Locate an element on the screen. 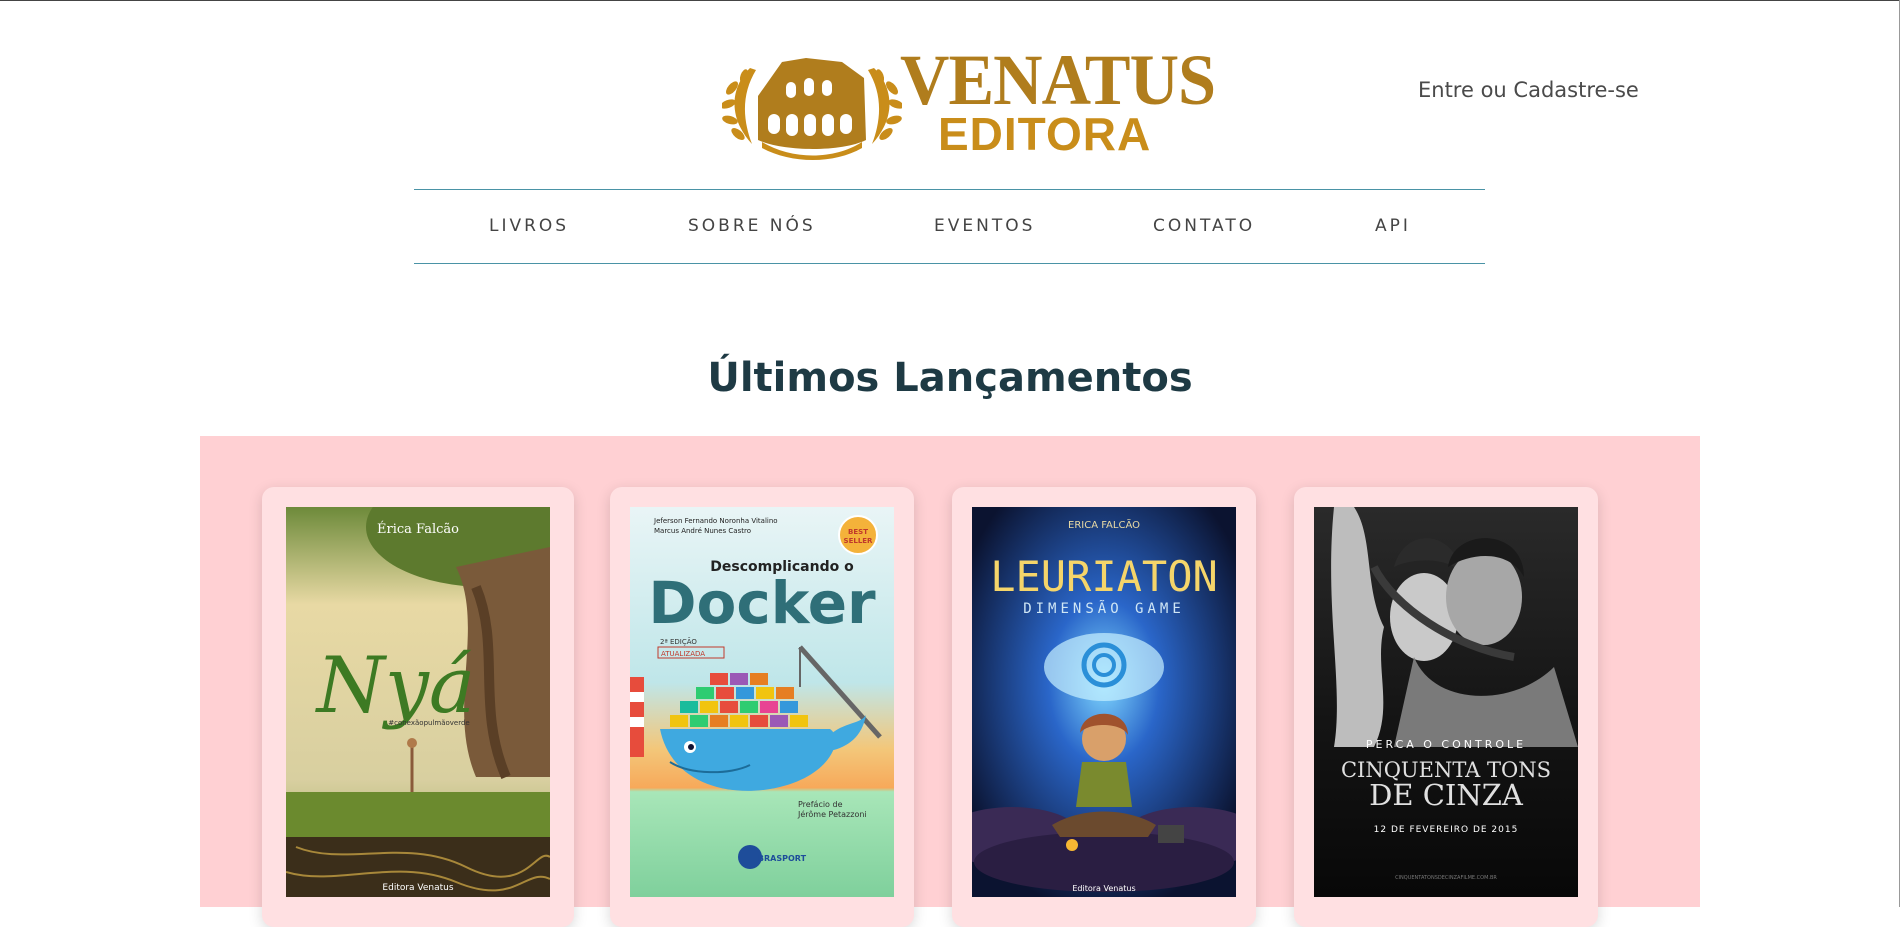 Image resolution: width=1900 pixels, height=927 pixels. brand-name: VENATUS is located at coordinates (1058, 80).